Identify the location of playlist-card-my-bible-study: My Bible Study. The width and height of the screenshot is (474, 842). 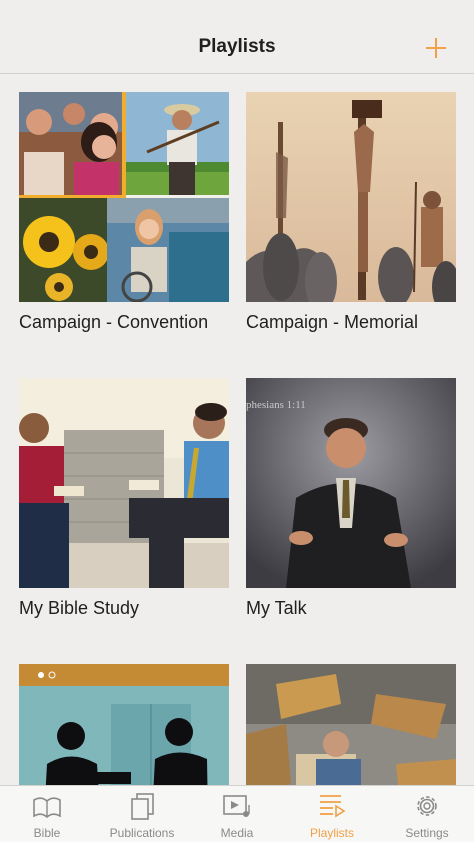
(124, 498).